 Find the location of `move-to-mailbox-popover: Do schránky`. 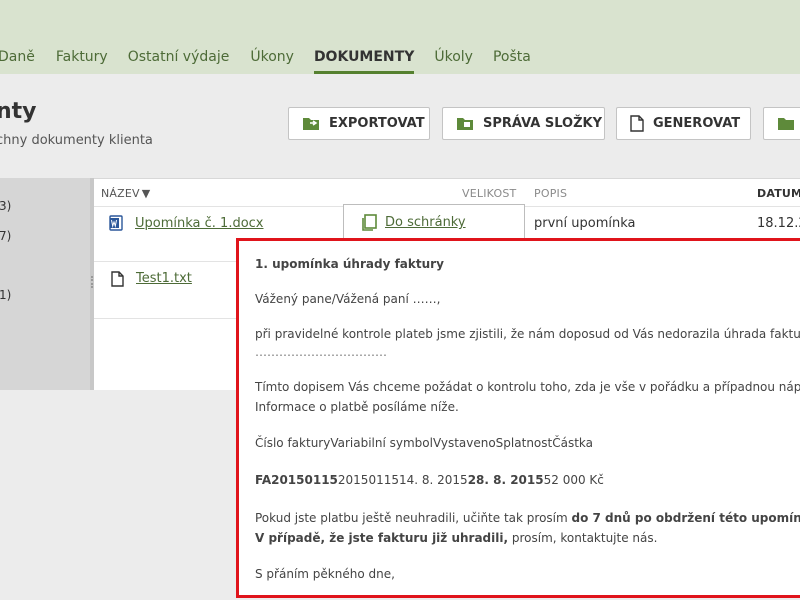

move-to-mailbox-popover: Do schránky is located at coordinates (434, 222).